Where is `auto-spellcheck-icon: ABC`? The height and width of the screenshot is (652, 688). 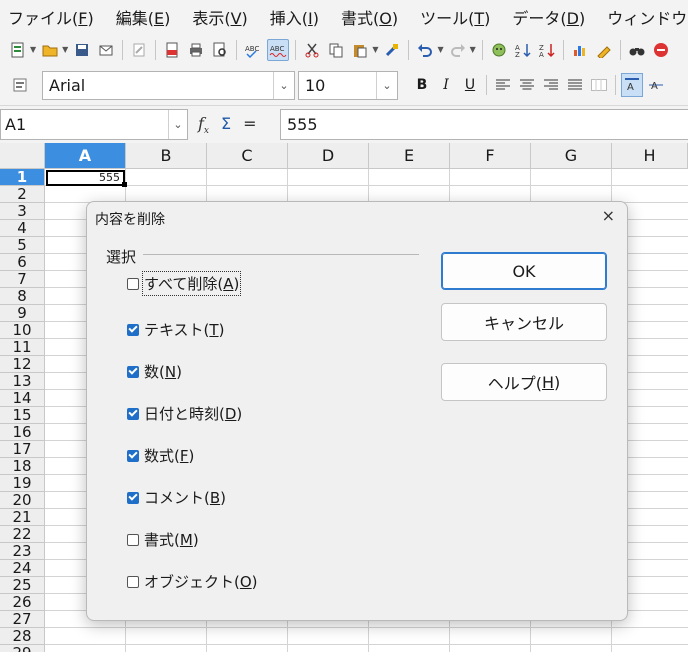 auto-spellcheck-icon: ABC is located at coordinates (278, 49).